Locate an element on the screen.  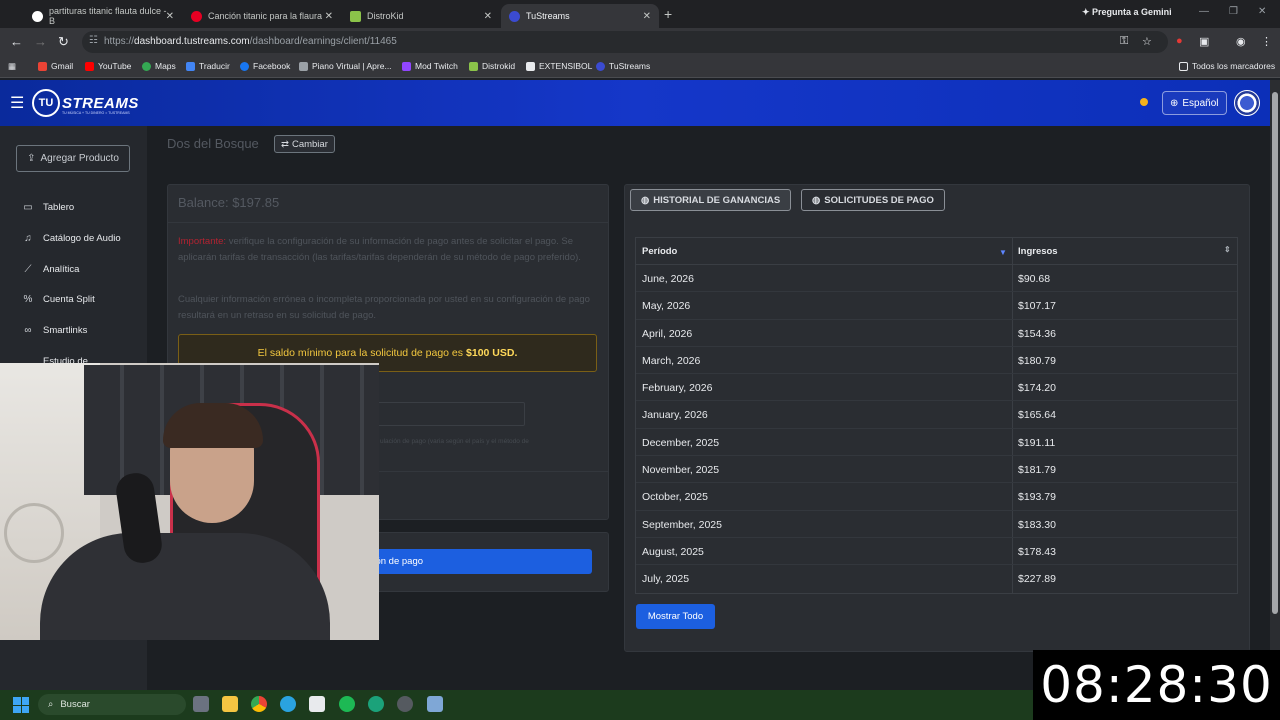
extensions-puzzle-icon: ▣ is located at coordinates (1204, 41).